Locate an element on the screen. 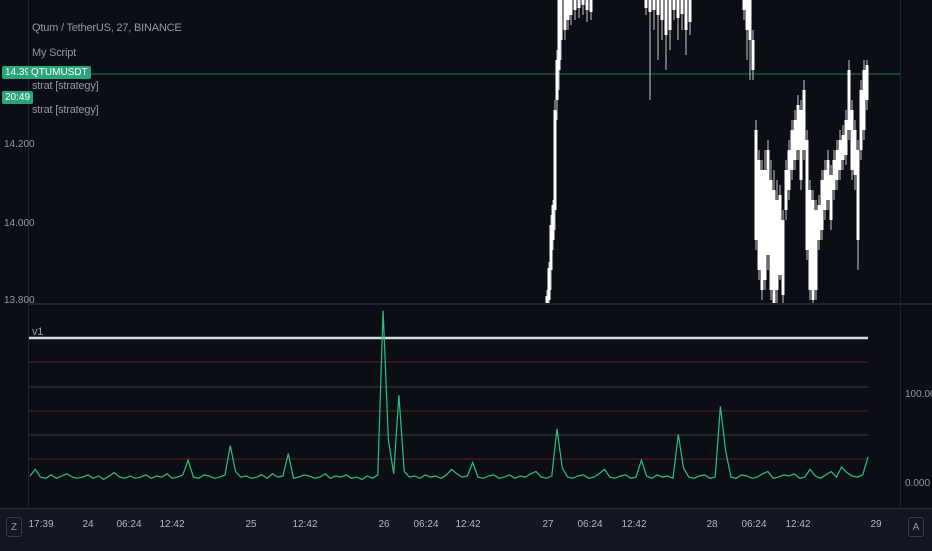  time-tick: 28 is located at coordinates (712, 524).